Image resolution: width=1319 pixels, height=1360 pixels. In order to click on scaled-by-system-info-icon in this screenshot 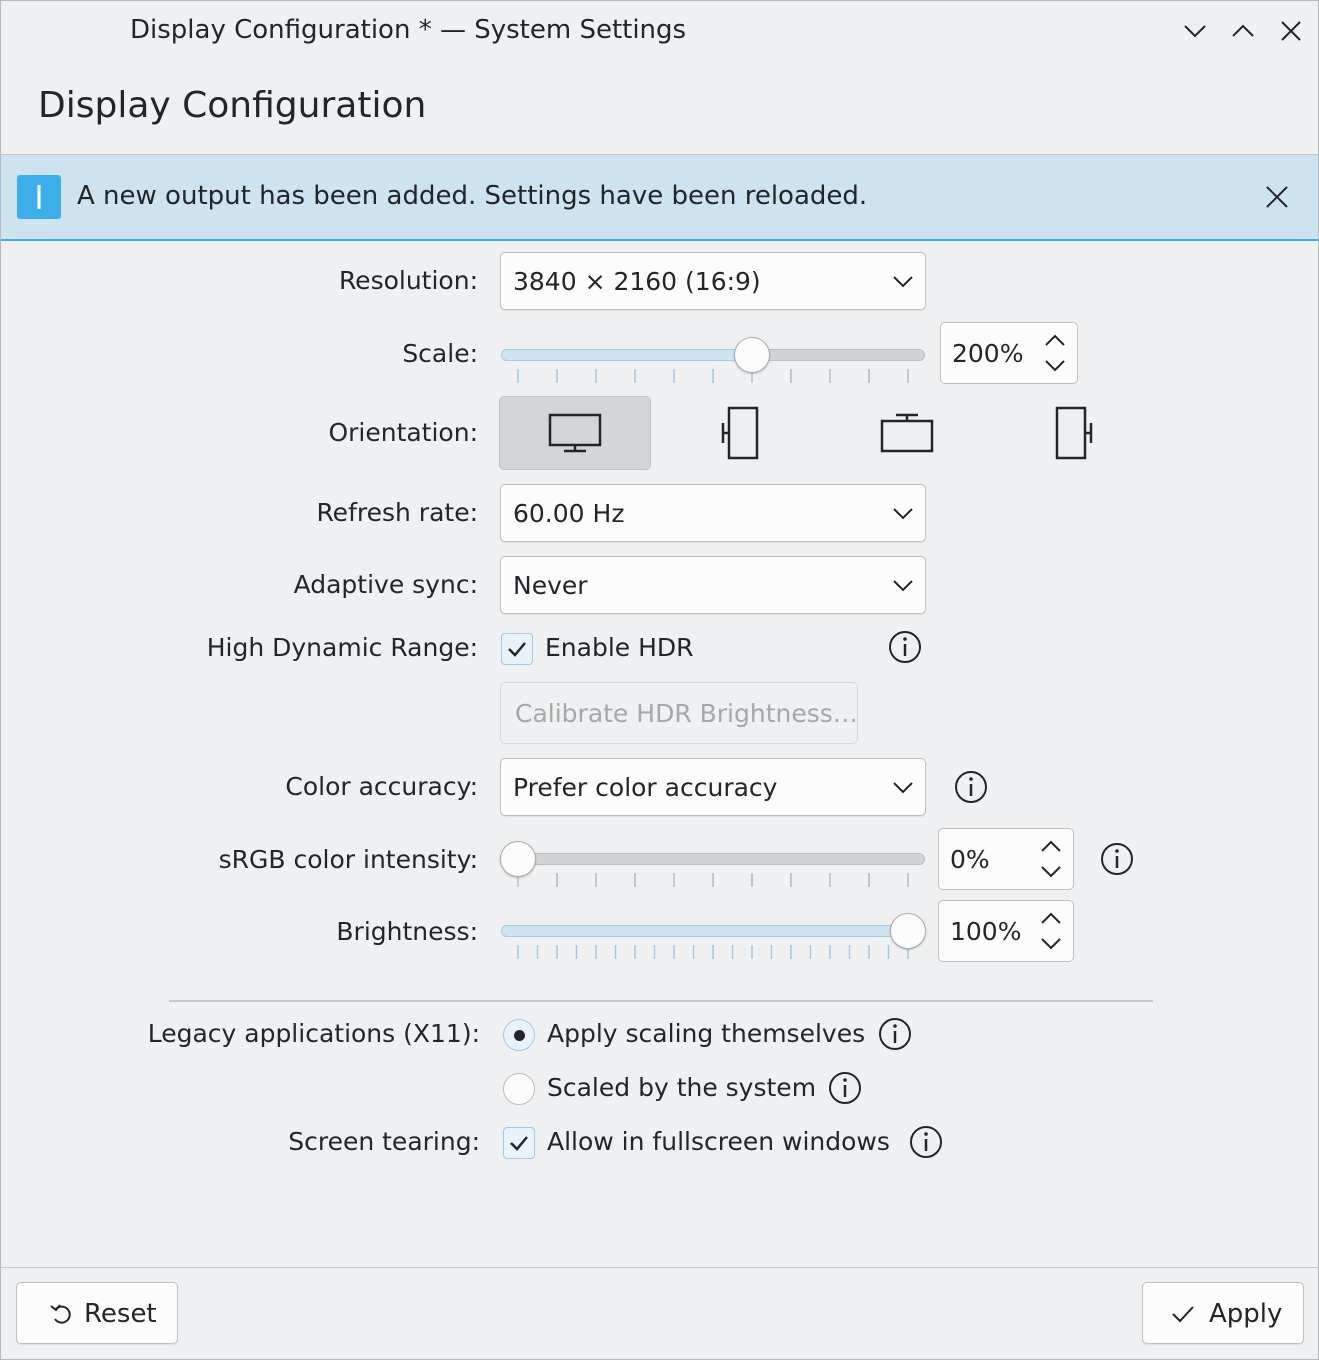, I will do `click(845, 1088)`.